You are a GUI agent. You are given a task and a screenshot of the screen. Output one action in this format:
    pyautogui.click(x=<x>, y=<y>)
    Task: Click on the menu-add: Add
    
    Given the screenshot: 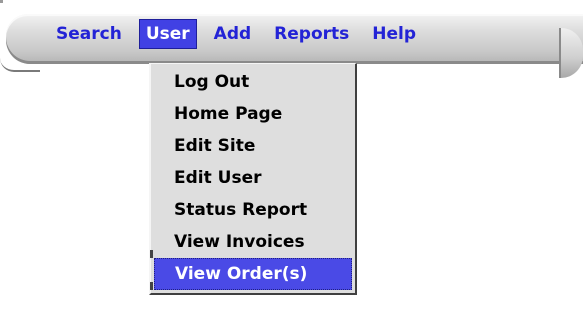 What is the action you would take?
    pyautogui.click(x=233, y=34)
    